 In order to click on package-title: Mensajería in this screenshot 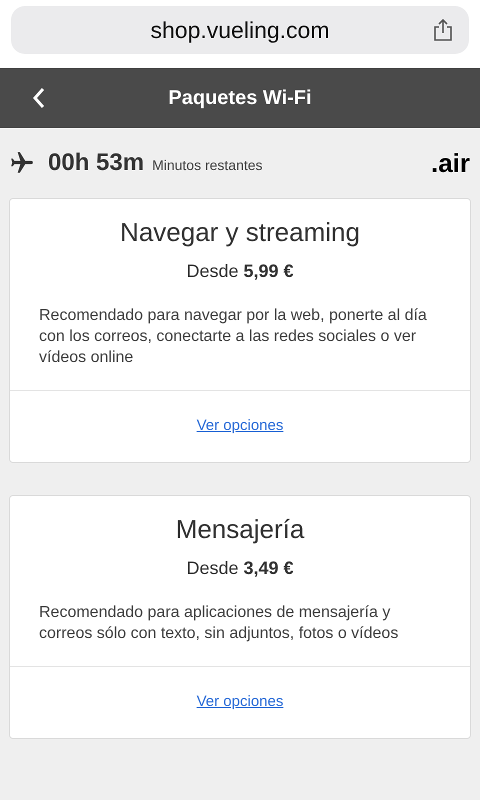, I will do `click(240, 529)`.